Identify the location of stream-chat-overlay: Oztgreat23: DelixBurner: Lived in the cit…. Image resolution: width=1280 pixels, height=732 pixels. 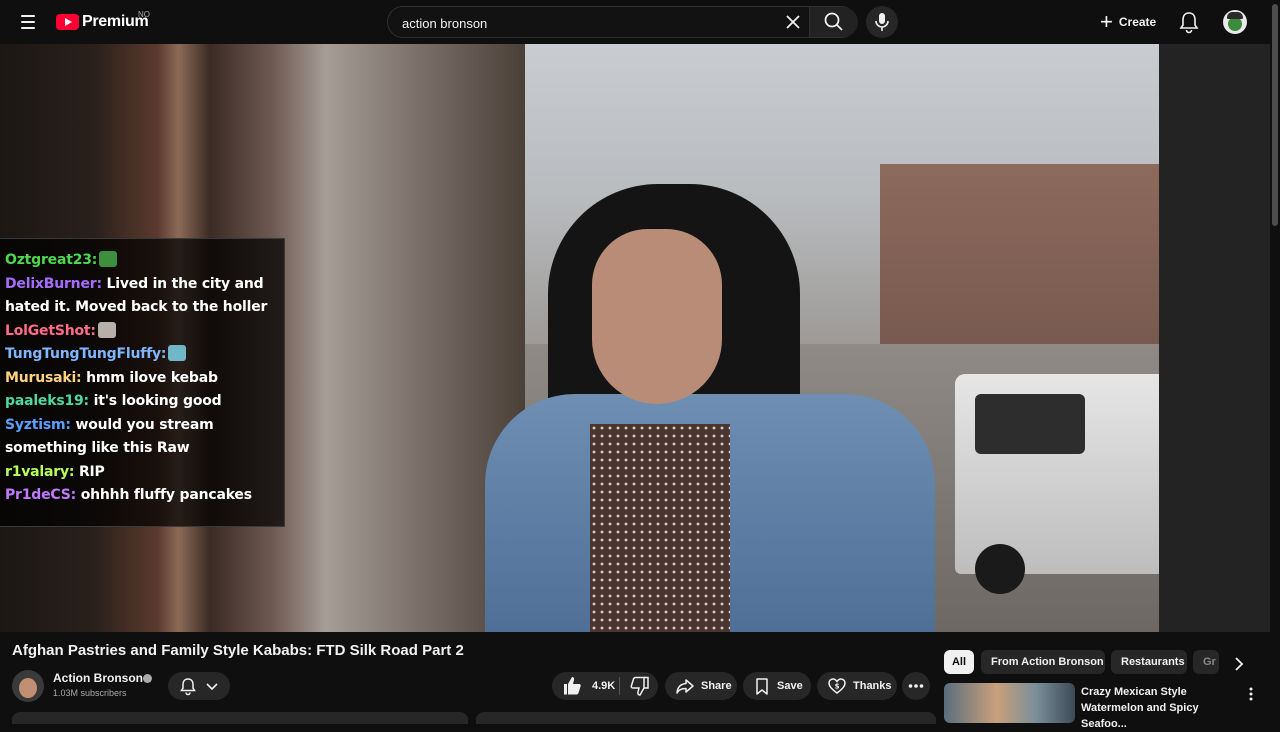
(142, 382).